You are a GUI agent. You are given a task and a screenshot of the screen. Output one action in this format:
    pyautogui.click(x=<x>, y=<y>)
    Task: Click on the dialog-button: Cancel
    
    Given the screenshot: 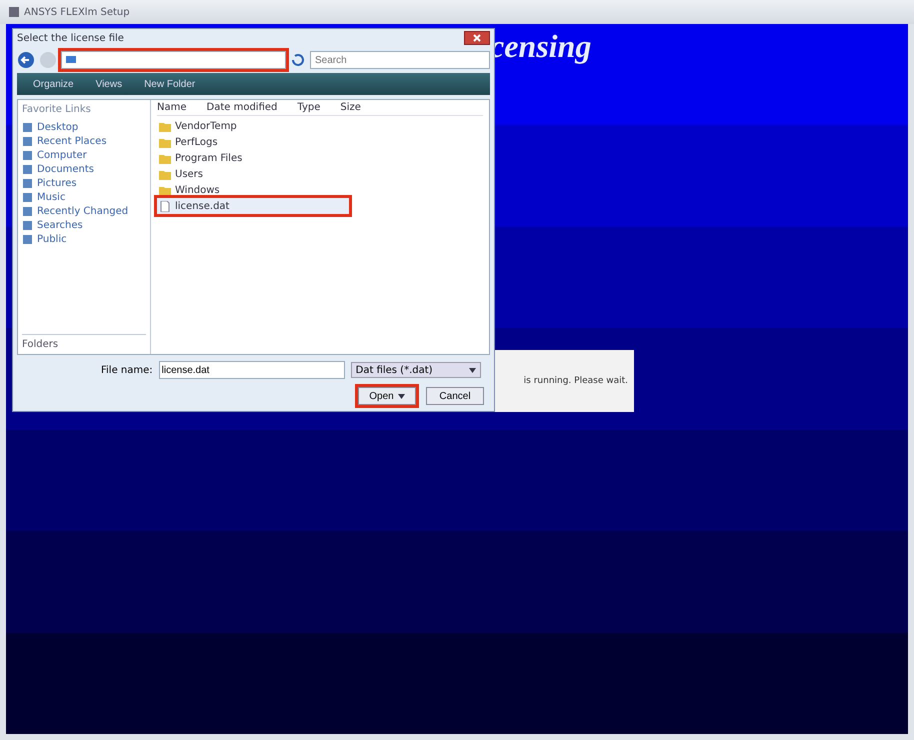 What is the action you would take?
    pyautogui.click(x=455, y=396)
    